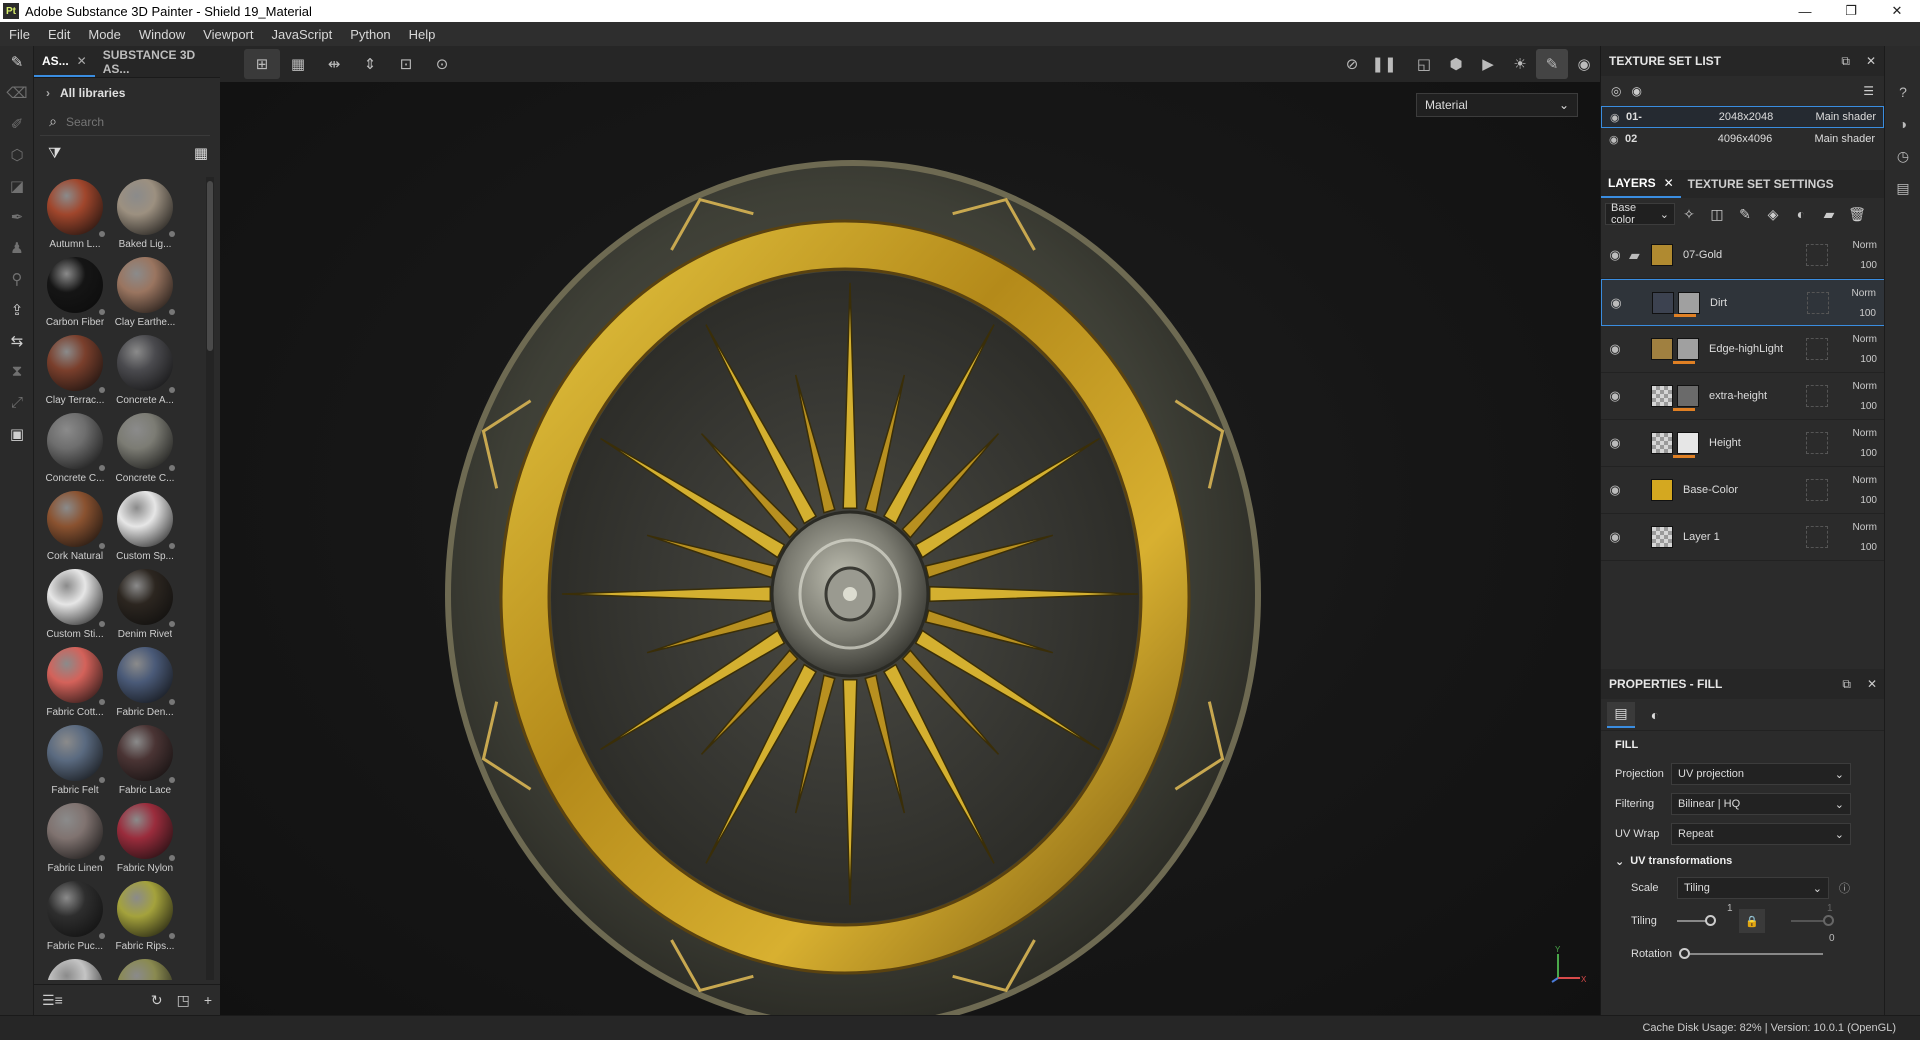 The height and width of the screenshot is (1040, 1920). What do you see at coordinates (162, 34) in the screenshot?
I see `menu-window: Window` at bounding box center [162, 34].